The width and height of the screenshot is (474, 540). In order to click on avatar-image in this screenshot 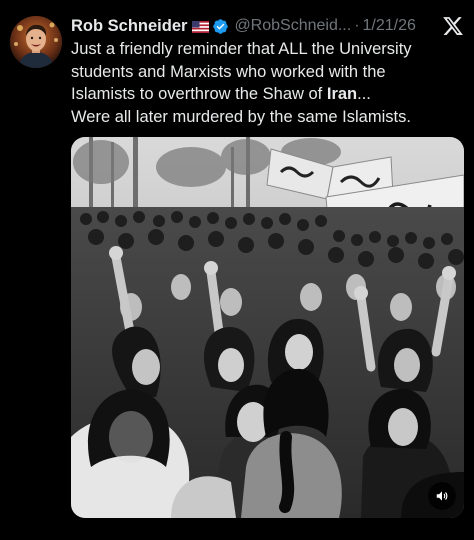, I will do `click(36, 42)`.